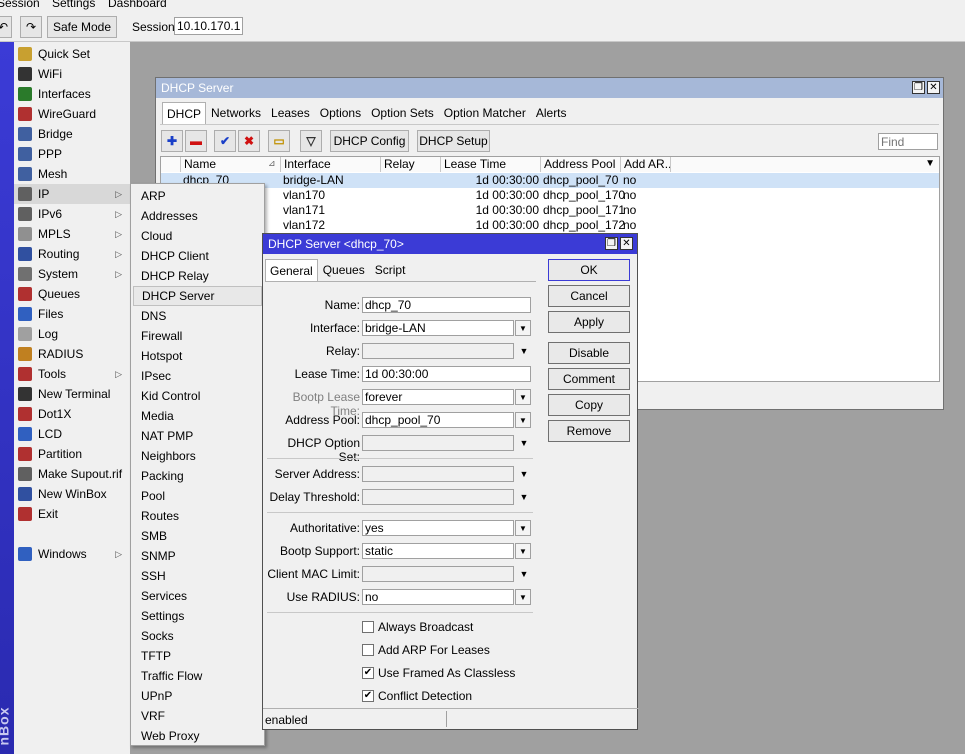 The height and width of the screenshot is (754, 965). Describe the element at coordinates (331, 164) in the screenshot. I see `col-interface: Interface` at that location.